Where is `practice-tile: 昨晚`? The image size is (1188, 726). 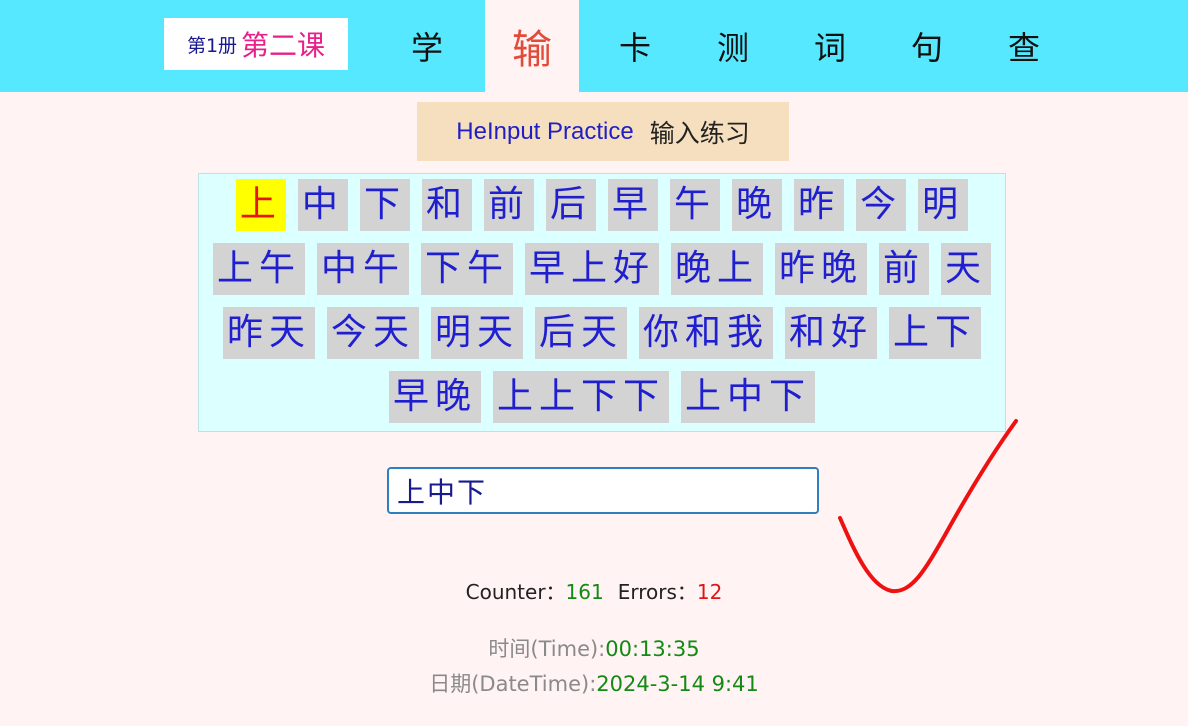
practice-tile: 昨晚 is located at coordinates (821, 269).